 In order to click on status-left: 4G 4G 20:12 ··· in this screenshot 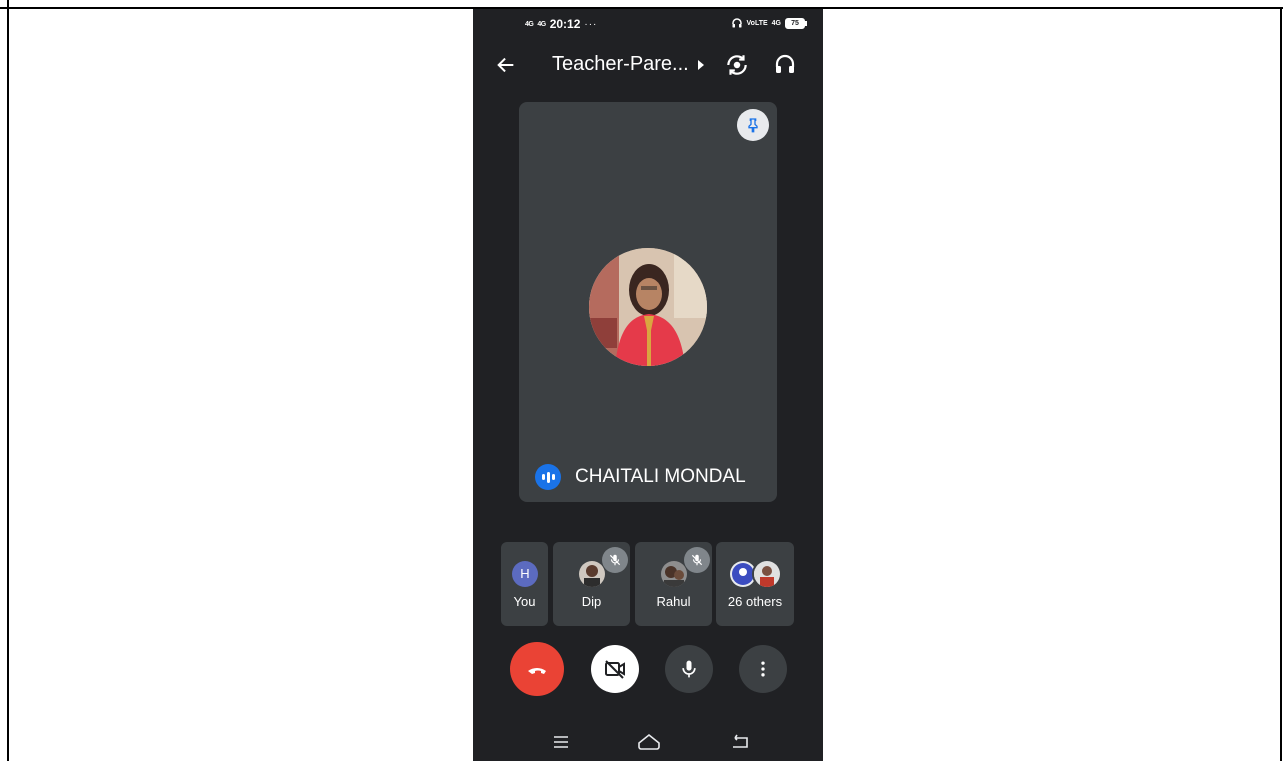, I will do `click(561, 24)`.